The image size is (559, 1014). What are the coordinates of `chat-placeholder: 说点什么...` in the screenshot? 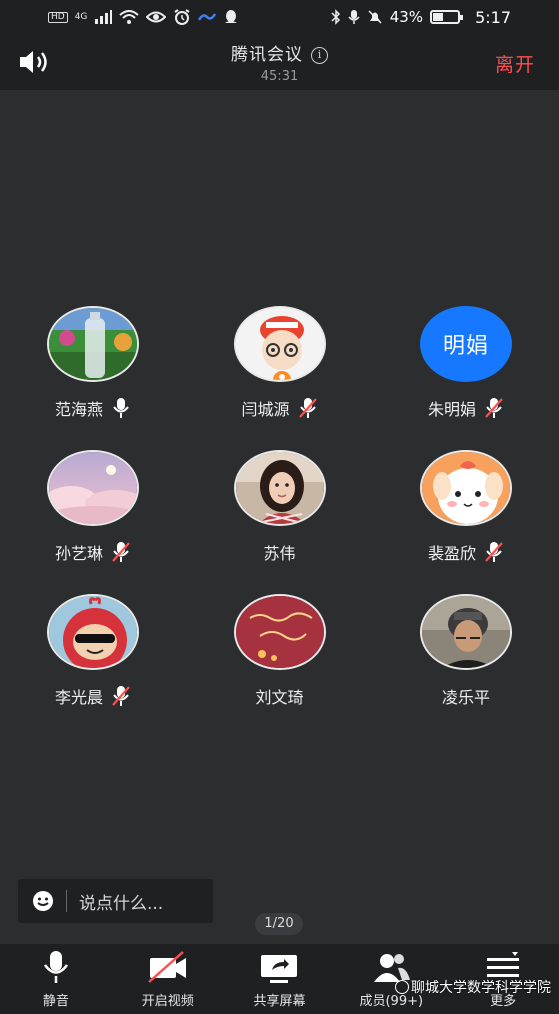 It's located at (121, 901).